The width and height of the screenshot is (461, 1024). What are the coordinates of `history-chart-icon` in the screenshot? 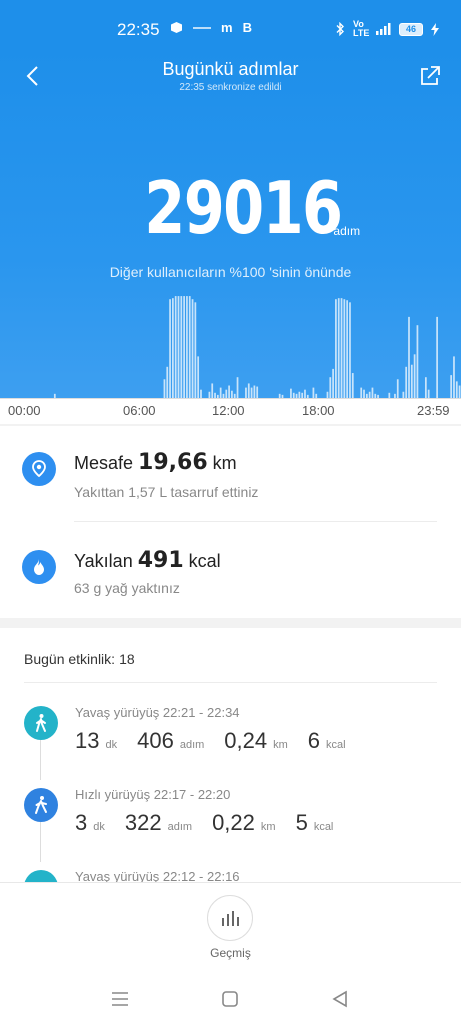 It's located at (230, 918).